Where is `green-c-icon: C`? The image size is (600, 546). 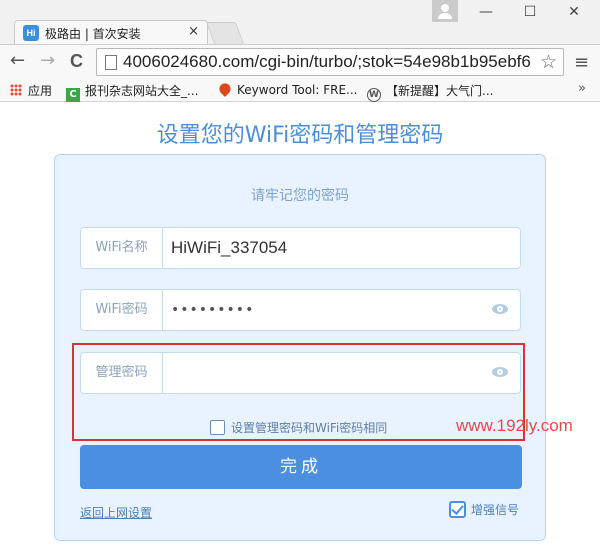 green-c-icon: C is located at coordinates (73, 95).